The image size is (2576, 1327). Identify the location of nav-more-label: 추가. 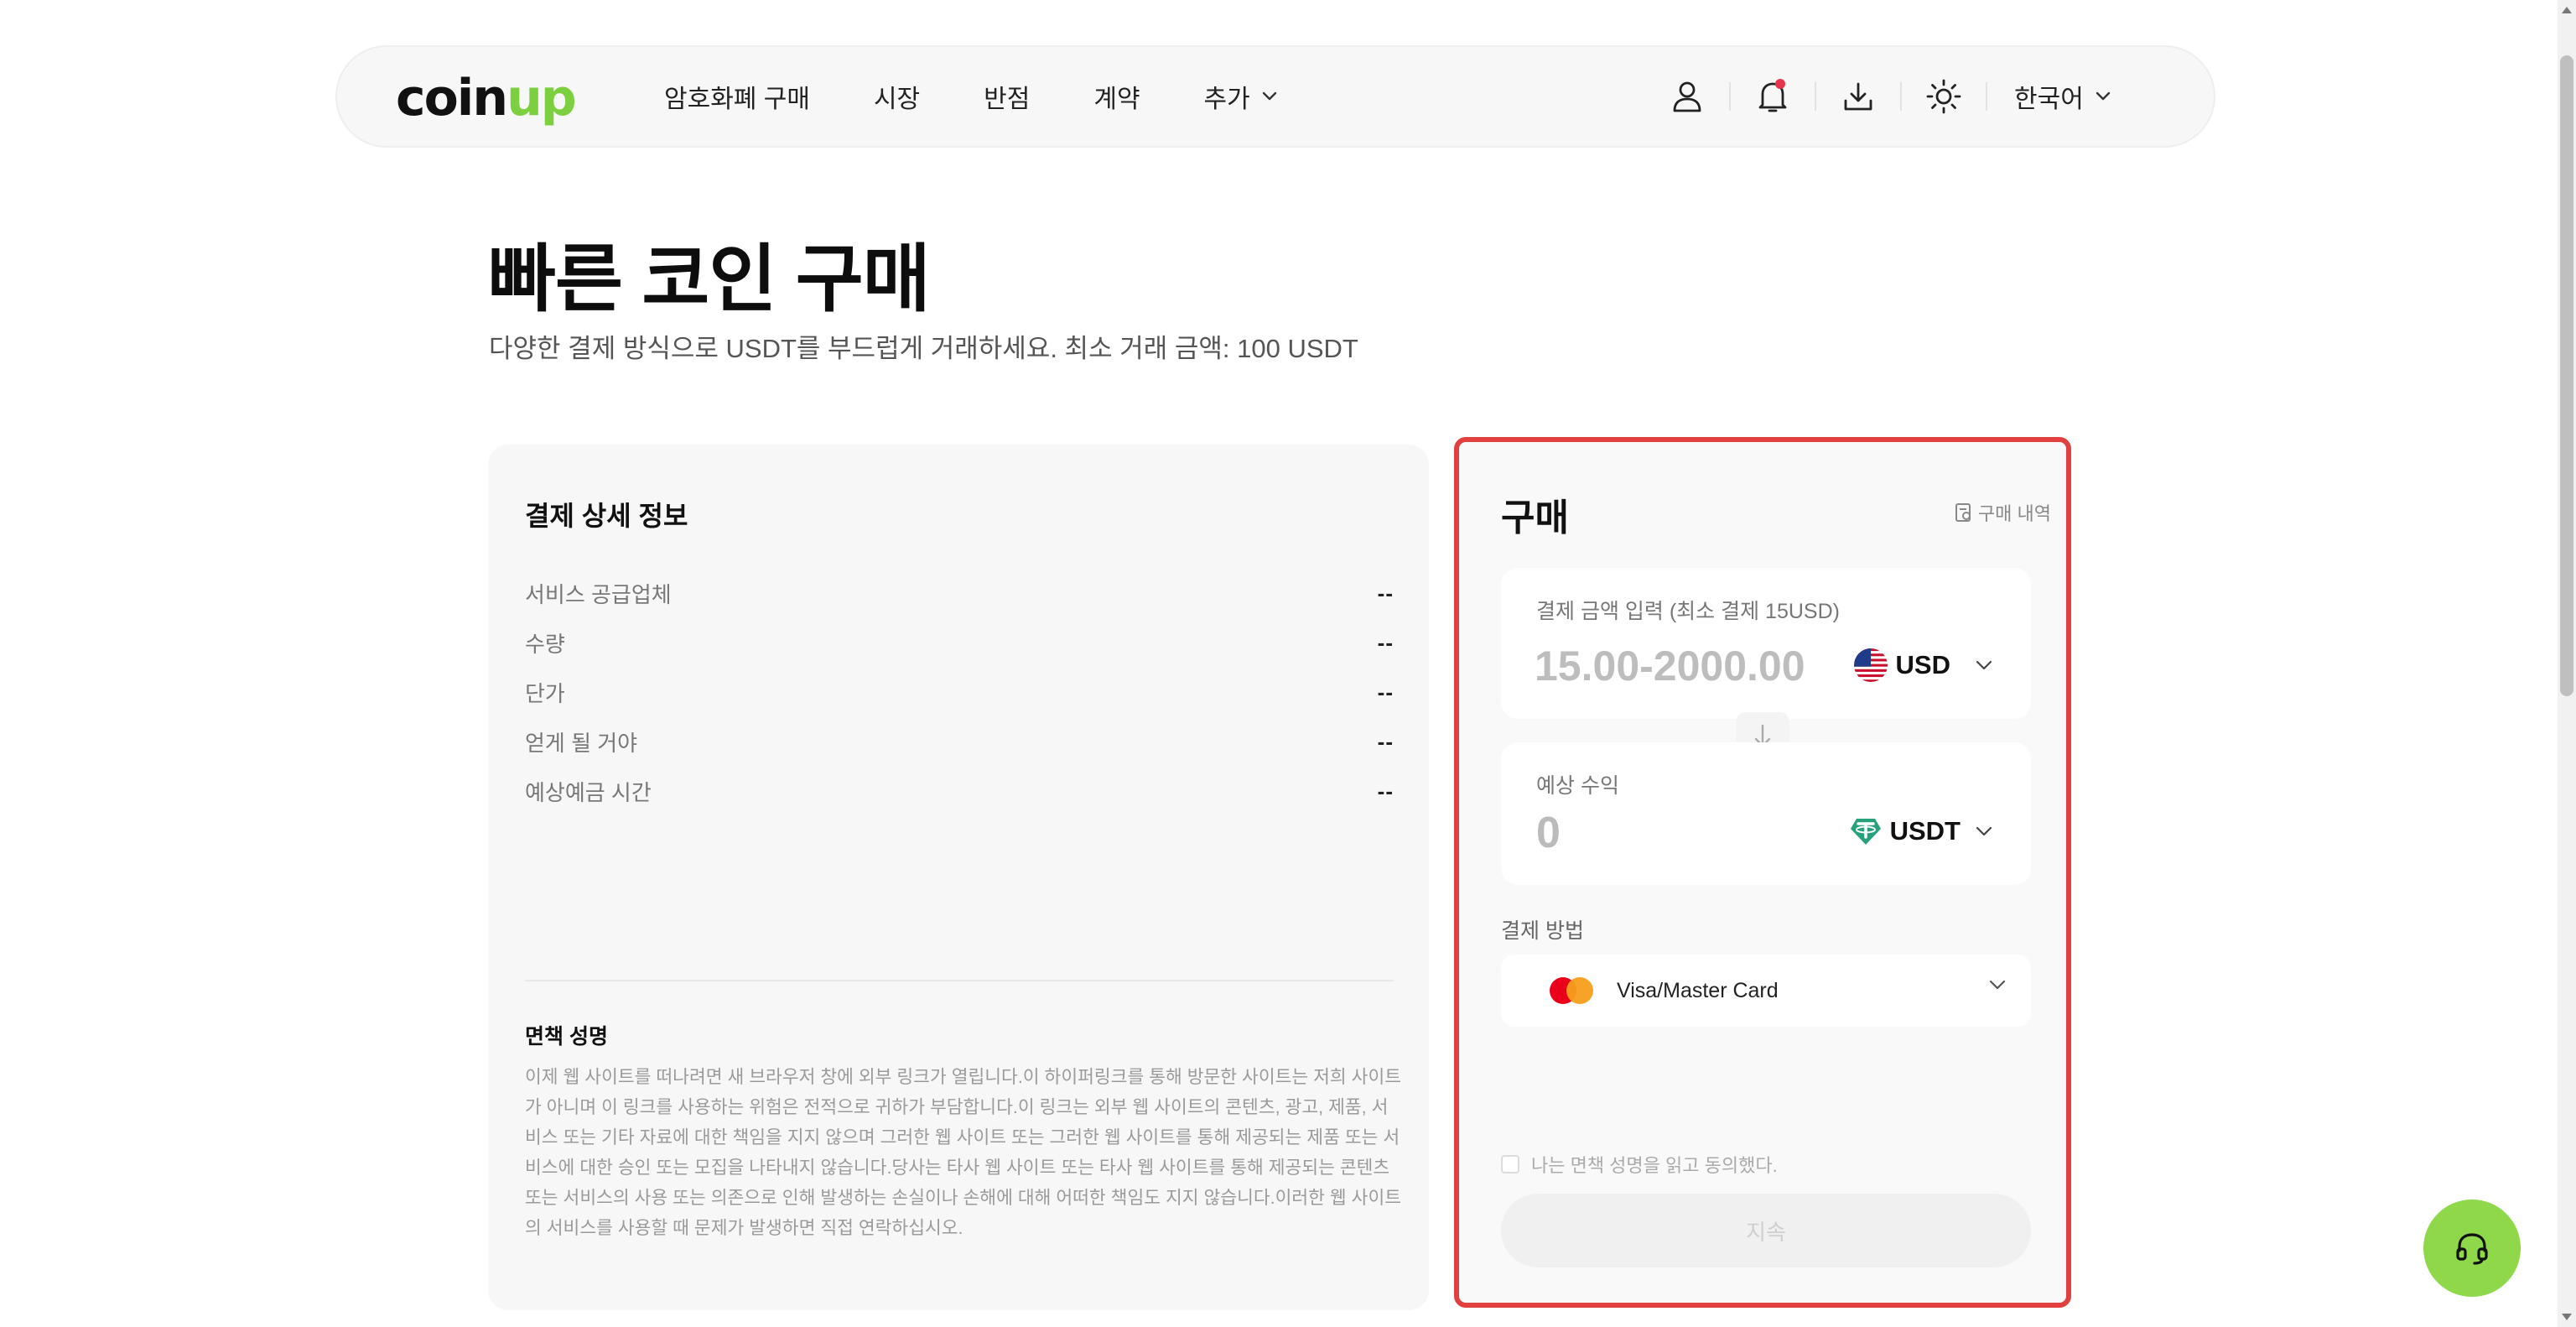
(1226, 99).